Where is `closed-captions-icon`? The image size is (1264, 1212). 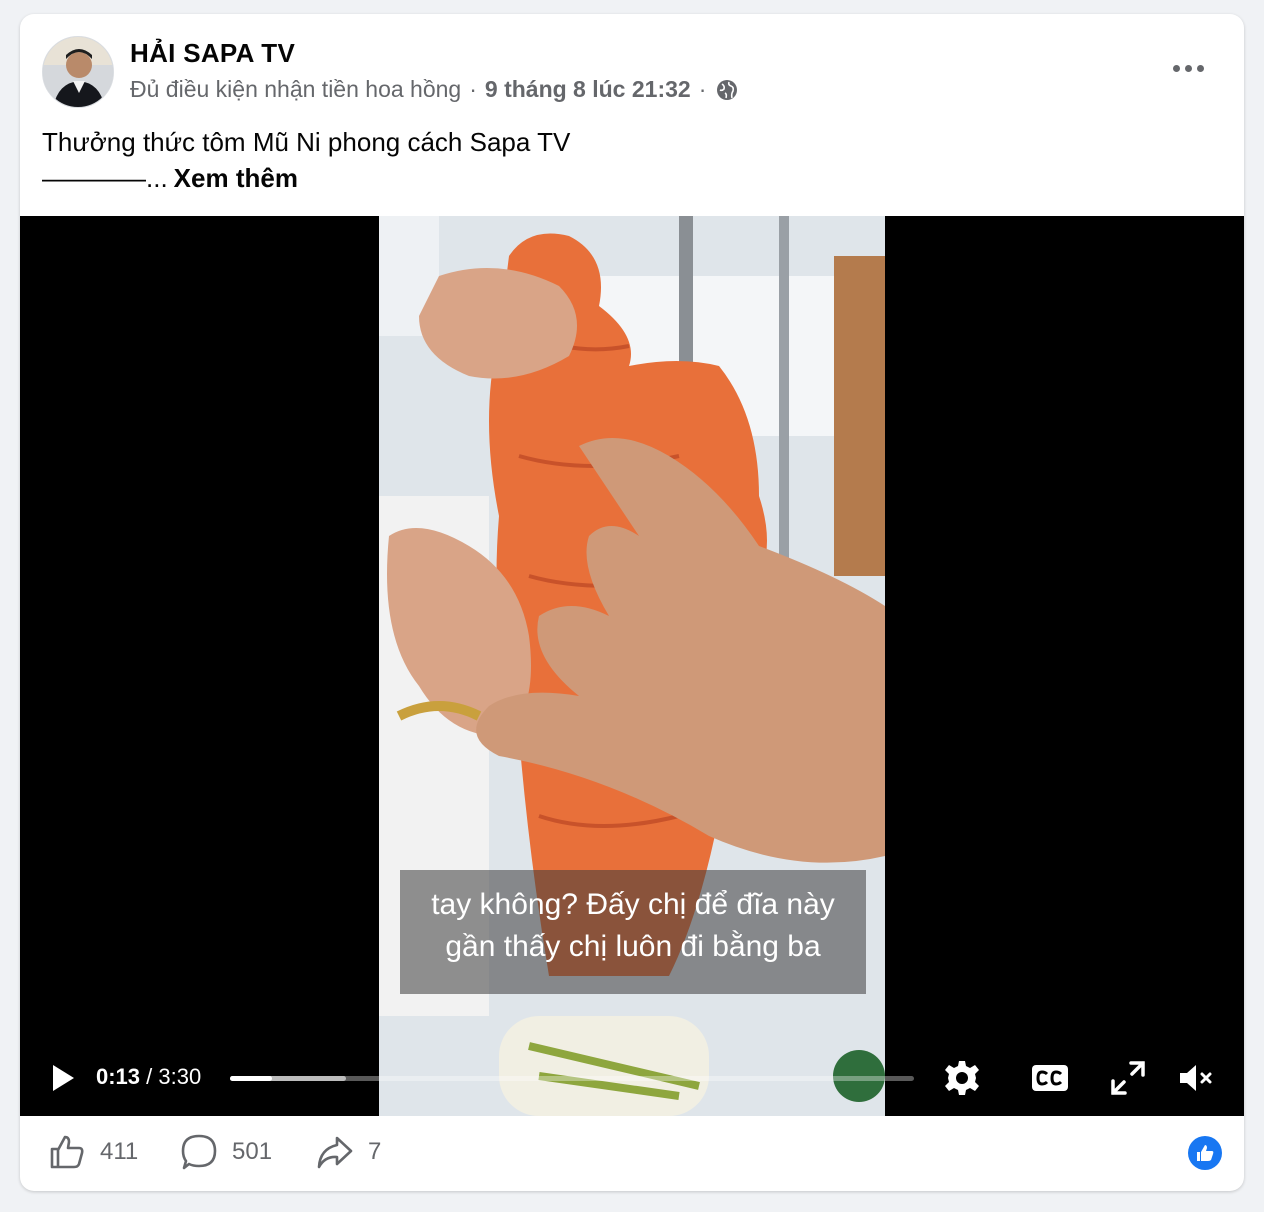
closed-captions-icon is located at coordinates (1050, 1078).